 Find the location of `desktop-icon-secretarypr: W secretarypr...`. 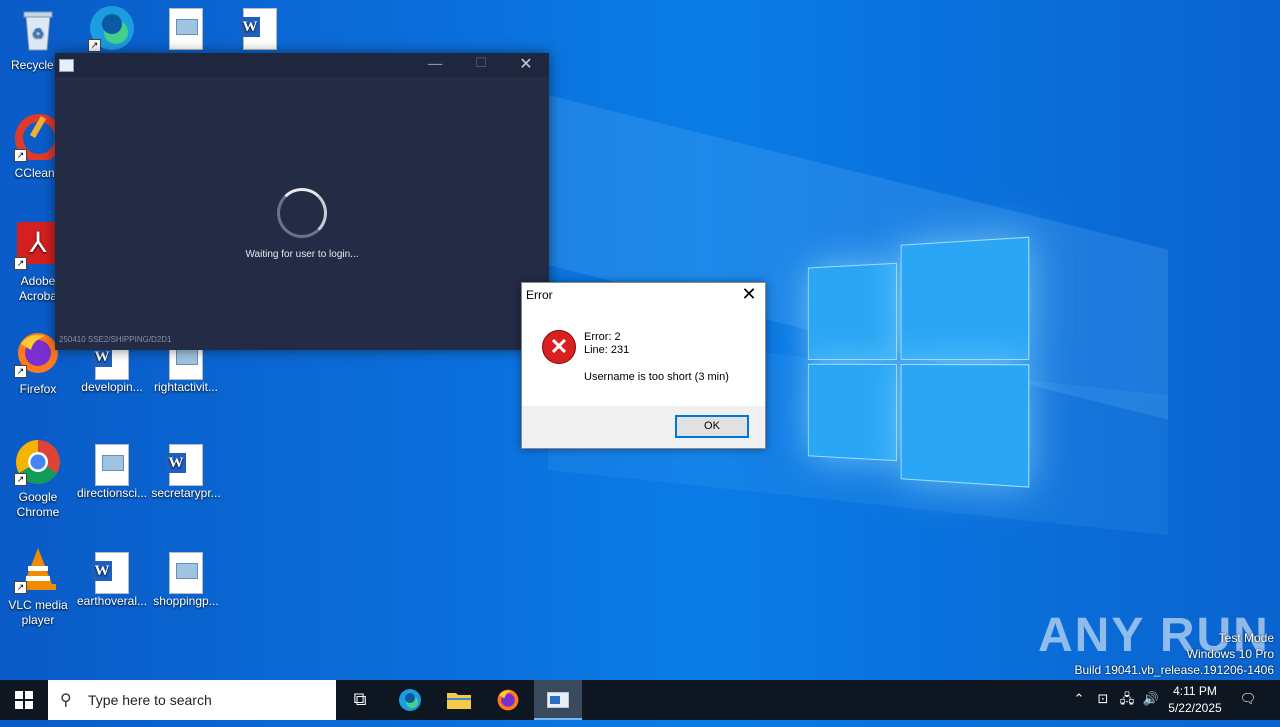

desktop-icon-secretarypr: W secretarypr... is located at coordinates (186, 470).